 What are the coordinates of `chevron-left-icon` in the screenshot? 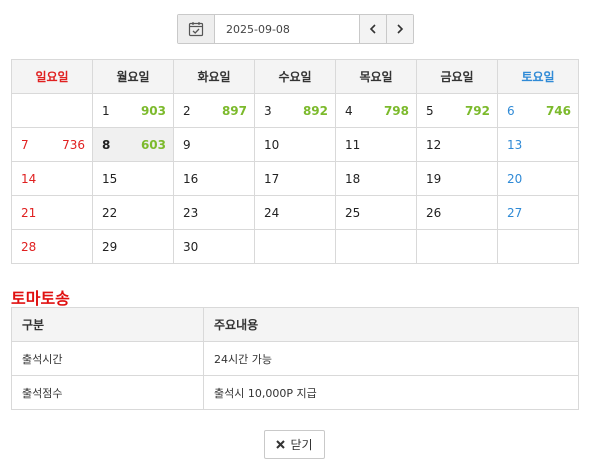 It's located at (372, 29).